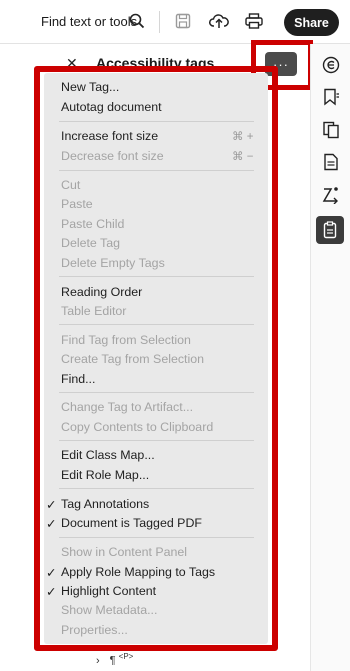 This screenshot has height=671, width=350. Describe the element at coordinates (331, 195) in the screenshot. I see `reading-order-icon` at that location.